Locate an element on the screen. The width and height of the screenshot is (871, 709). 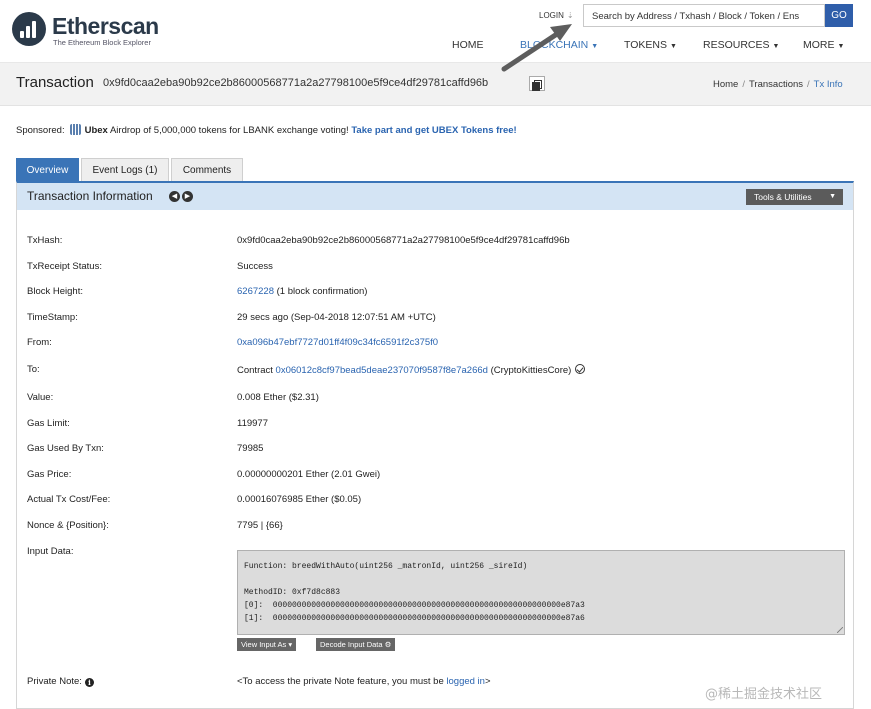
input-data-line: MethodID: 0xf7d8c883 is located at coordinates (292, 592).